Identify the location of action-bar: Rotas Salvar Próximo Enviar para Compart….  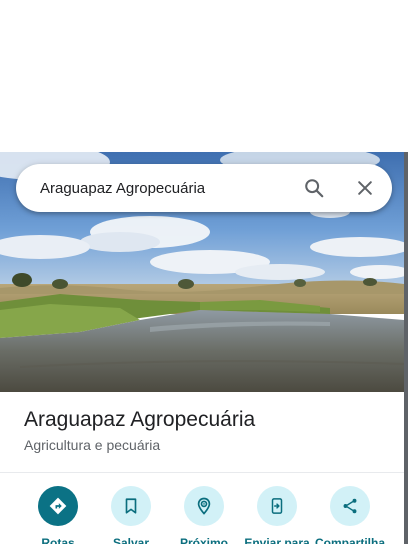
(202, 515).